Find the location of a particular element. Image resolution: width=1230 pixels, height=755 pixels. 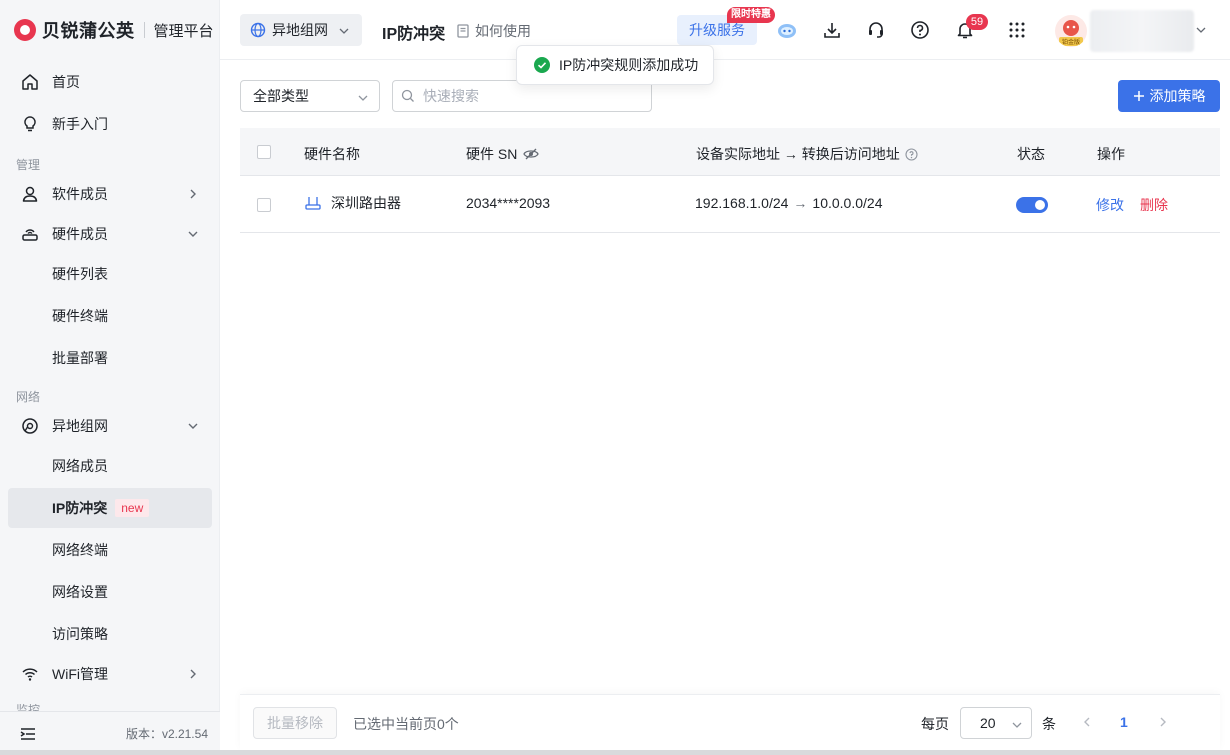

apps-grid-icon is located at coordinates (1017, 30).